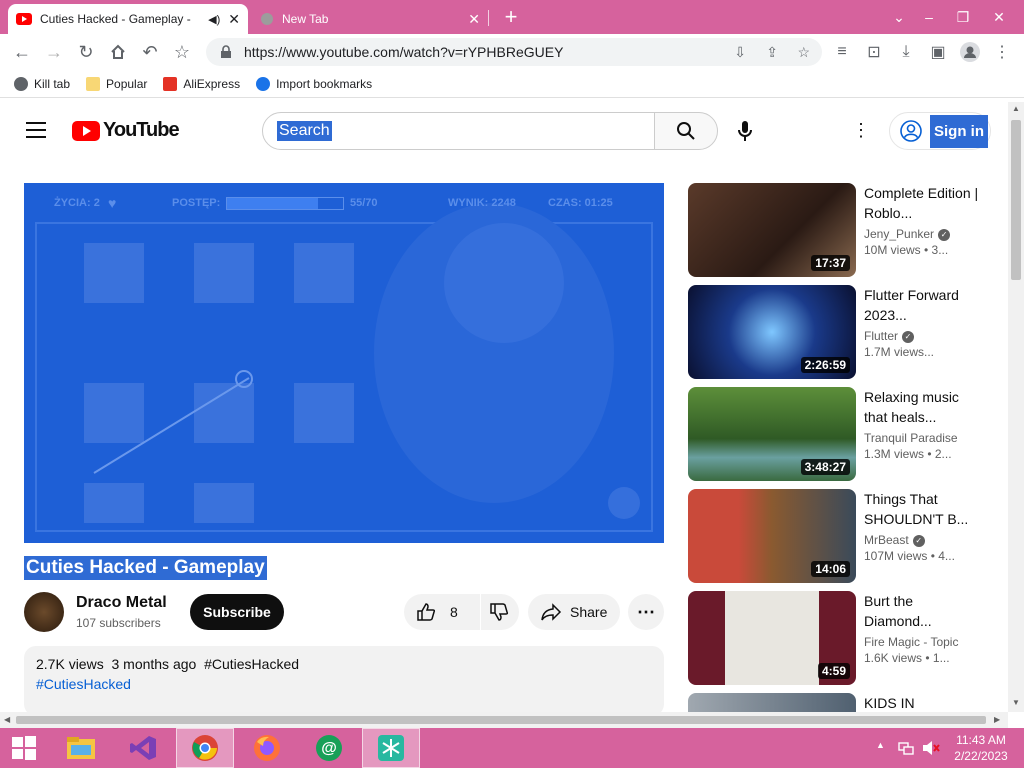 The height and width of the screenshot is (768, 1024). I want to click on windows-logo-icon, so click(24, 748).